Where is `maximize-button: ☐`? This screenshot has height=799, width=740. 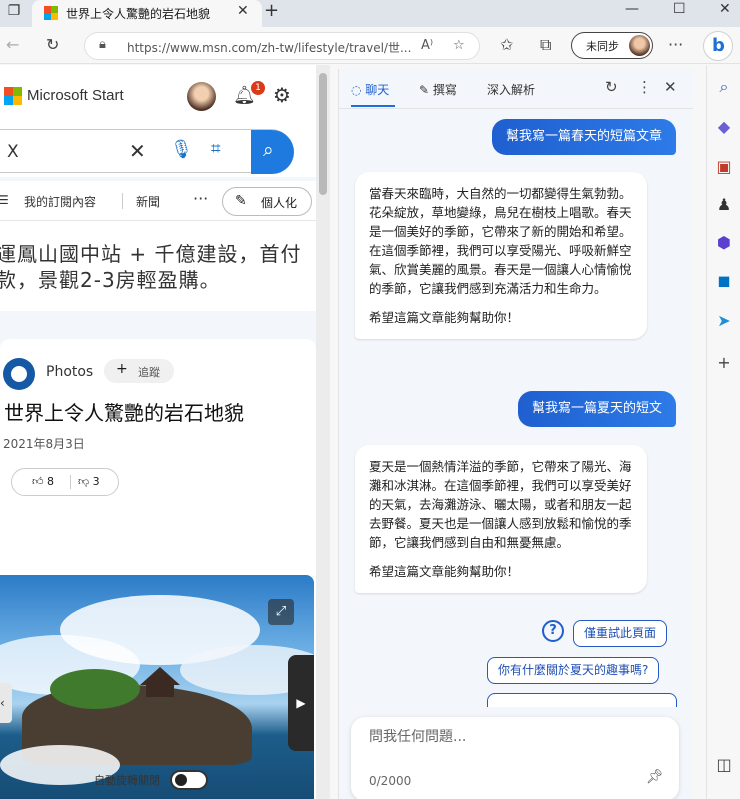
maximize-button: ☐ is located at coordinates (679, 9).